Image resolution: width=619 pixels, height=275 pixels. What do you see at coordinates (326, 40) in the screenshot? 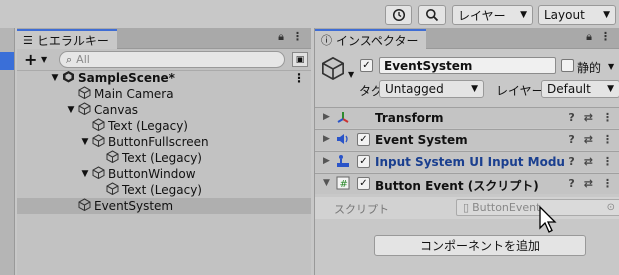
I see `info-icon: ⓘ` at bounding box center [326, 40].